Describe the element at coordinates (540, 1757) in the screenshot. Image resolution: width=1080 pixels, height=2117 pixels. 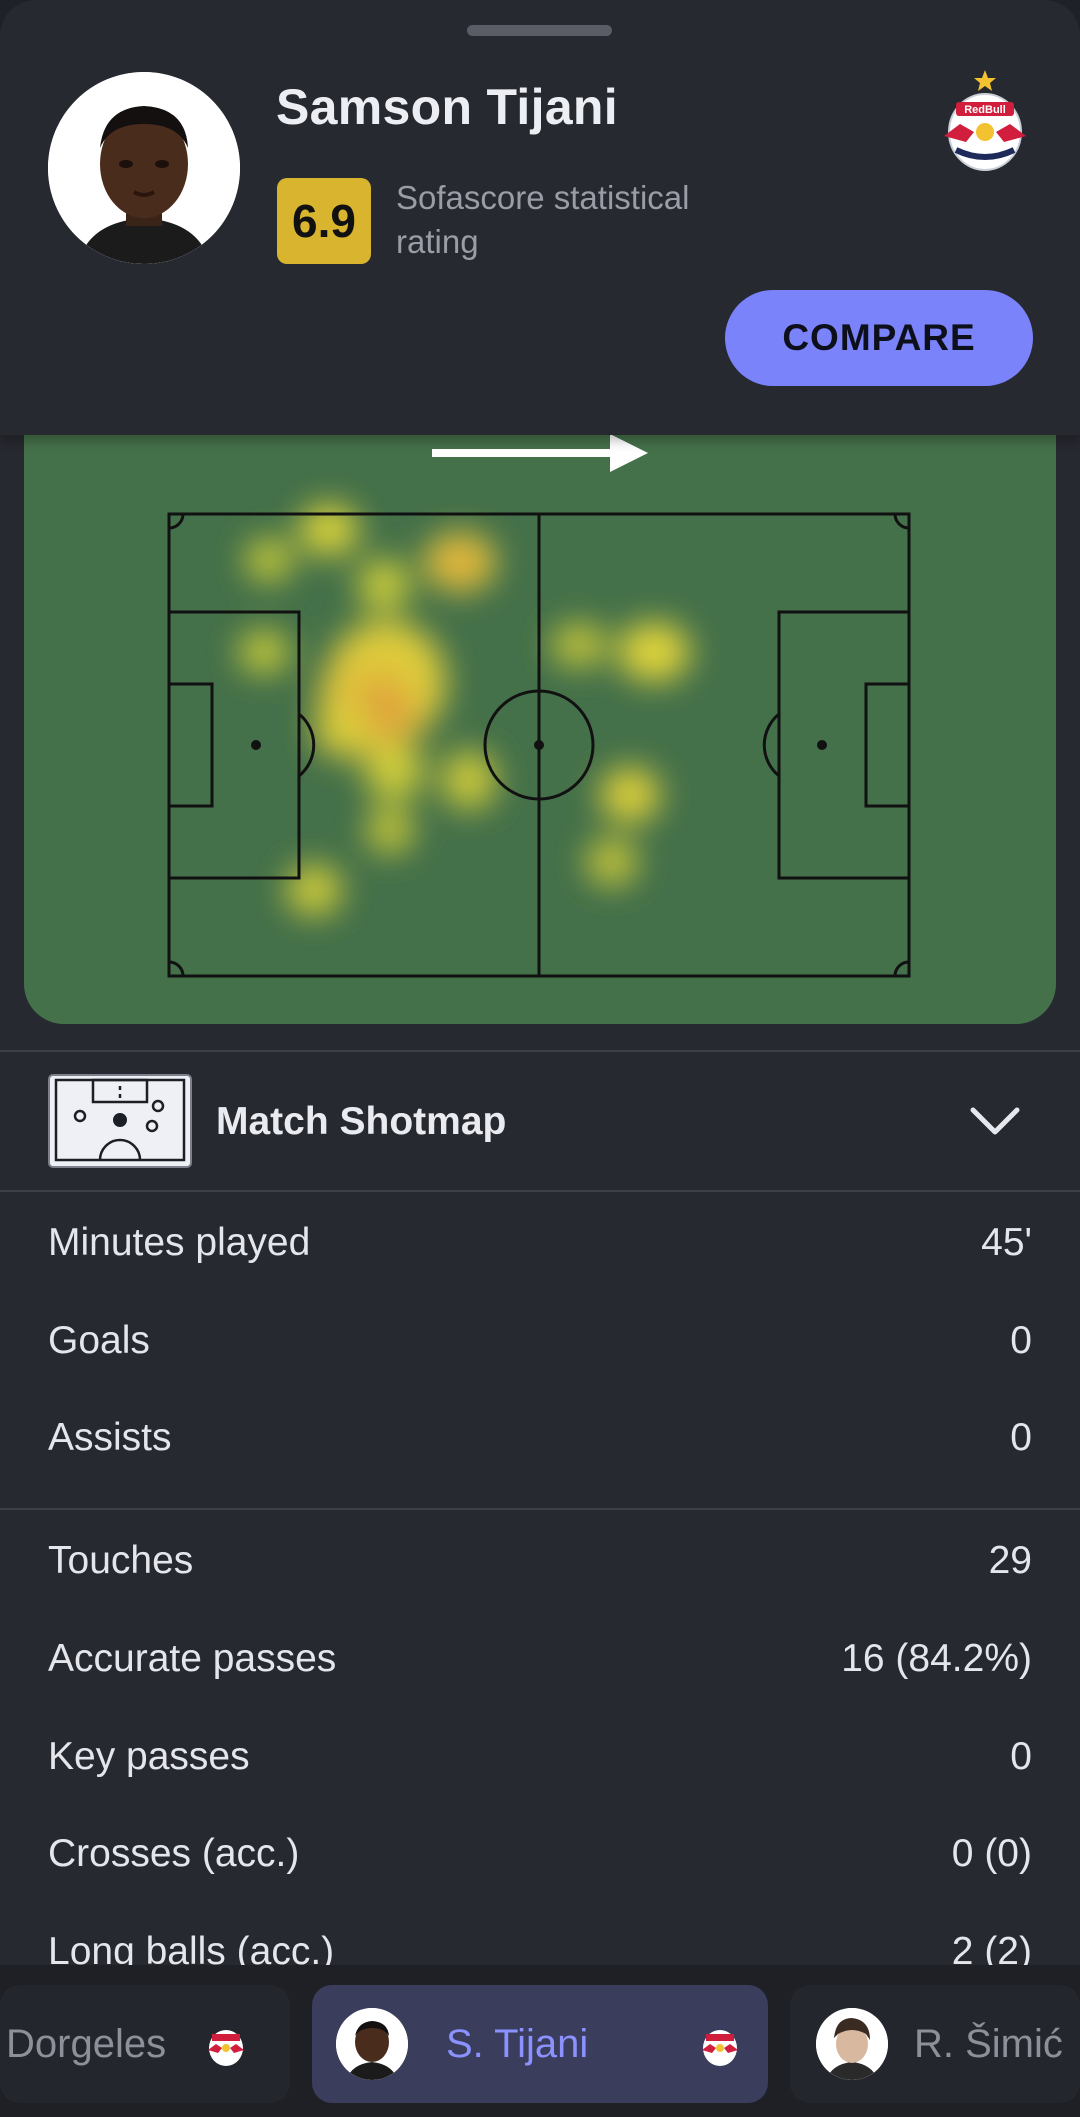
I see `stat-row-key-passes: Key passes 0` at that location.